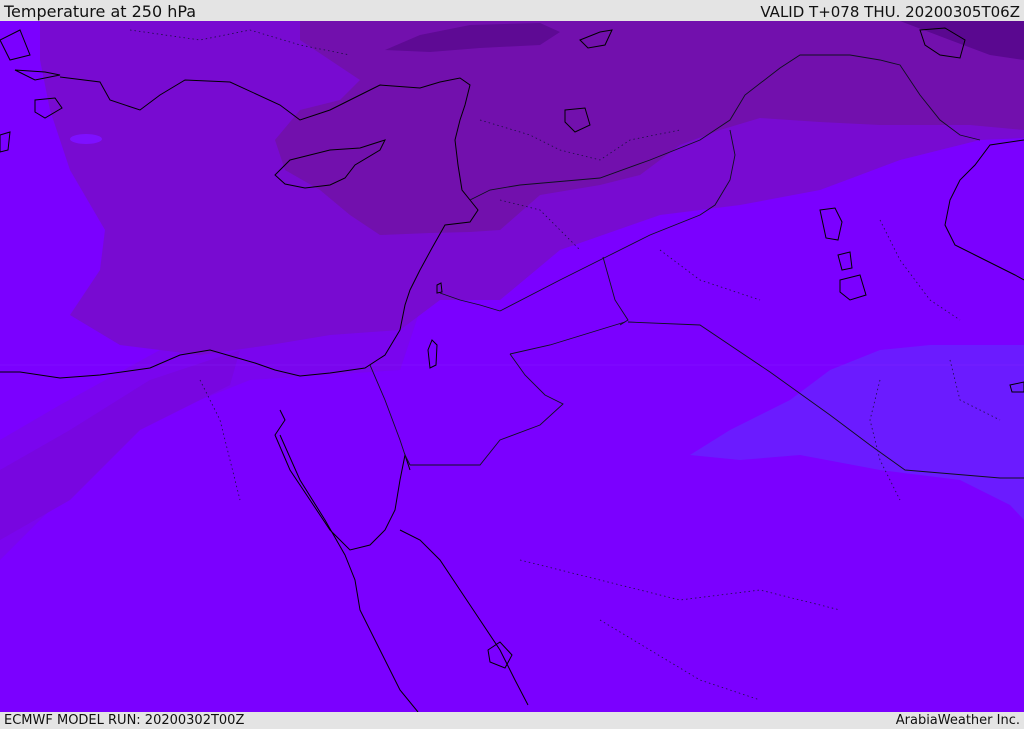 The width and height of the screenshot is (1024, 729). I want to click on model-run-label: ECMWF MODEL RUN: 20200302T00Z, so click(124, 720).